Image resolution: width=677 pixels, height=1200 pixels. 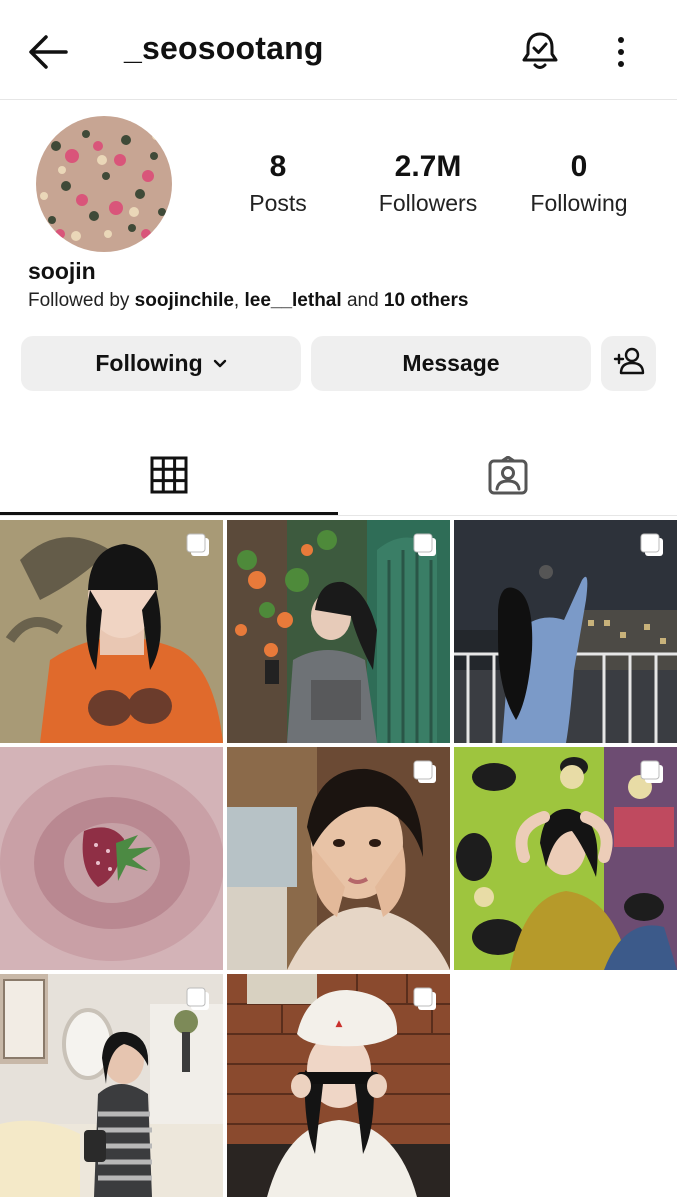 What do you see at coordinates (48, 52) in the screenshot?
I see `back-arrow-icon` at bounding box center [48, 52].